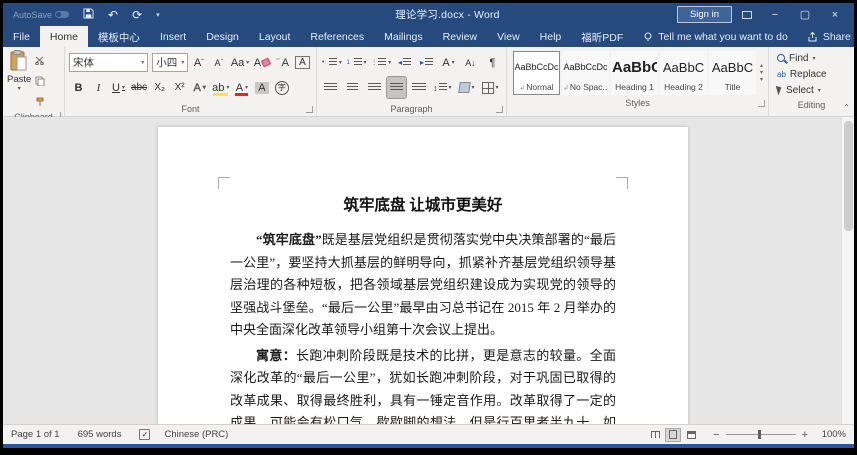 This screenshot has width=857, height=455. Describe the element at coordinates (805, 435) in the screenshot. I see `zoom-in-icon: +` at that location.